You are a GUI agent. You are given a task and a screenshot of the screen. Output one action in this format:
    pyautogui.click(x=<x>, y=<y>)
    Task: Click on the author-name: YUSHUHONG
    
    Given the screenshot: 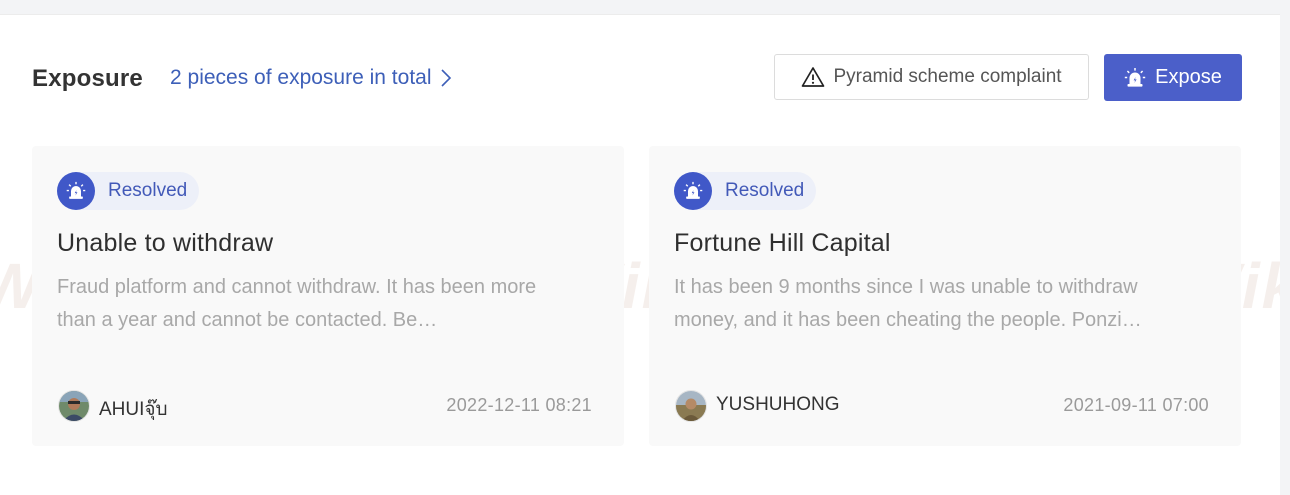 What is the action you would take?
    pyautogui.click(x=778, y=404)
    